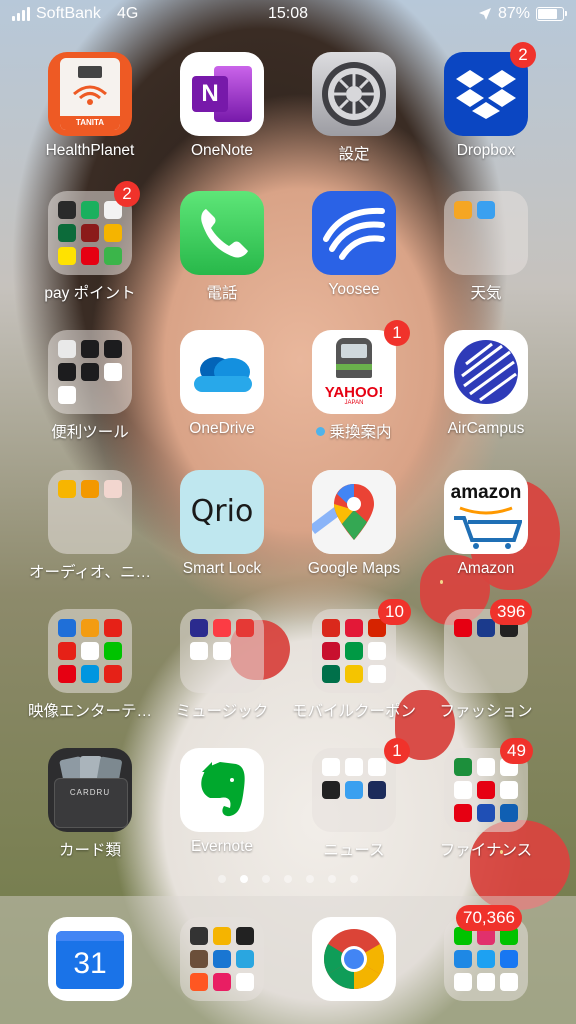 The width and height of the screenshot is (576, 1024). What do you see at coordinates (90, 293) in the screenshot?
I see `folder-label: pay ポイント` at bounding box center [90, 293].